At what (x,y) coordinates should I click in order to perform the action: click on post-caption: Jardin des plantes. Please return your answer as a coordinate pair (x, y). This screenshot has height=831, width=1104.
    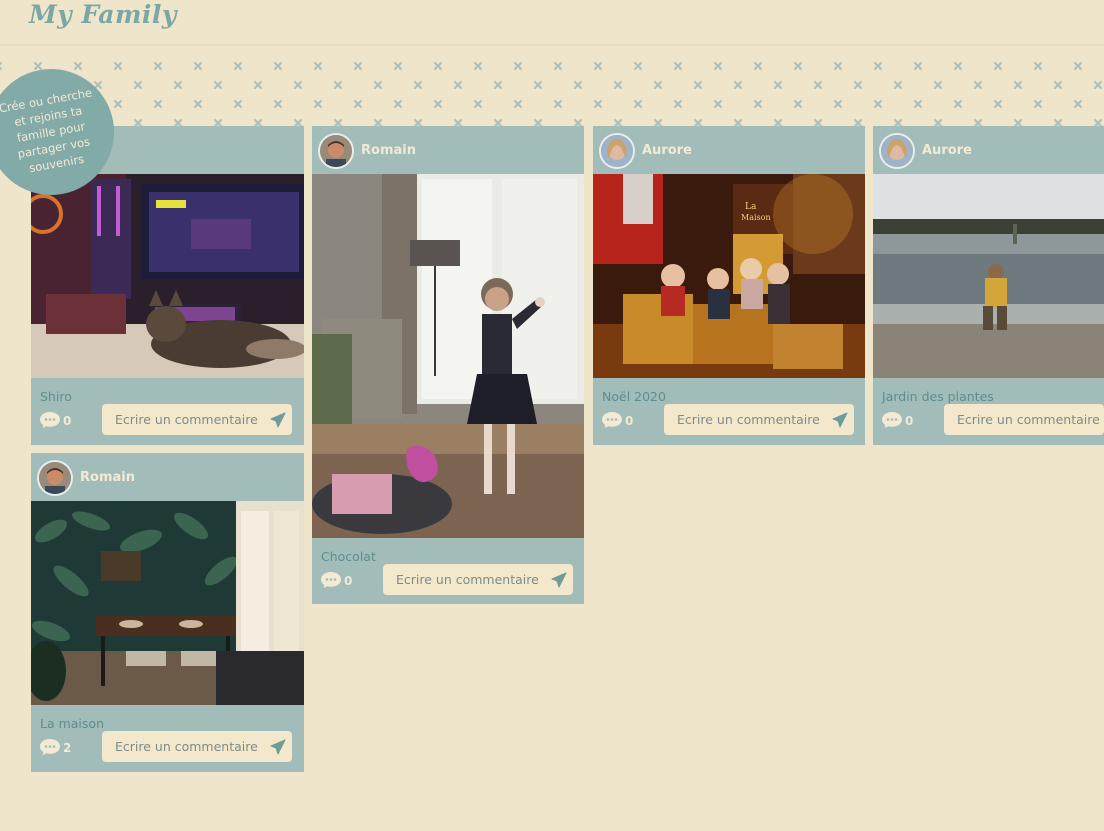
    Looking at the image, I should click on (938, 396).